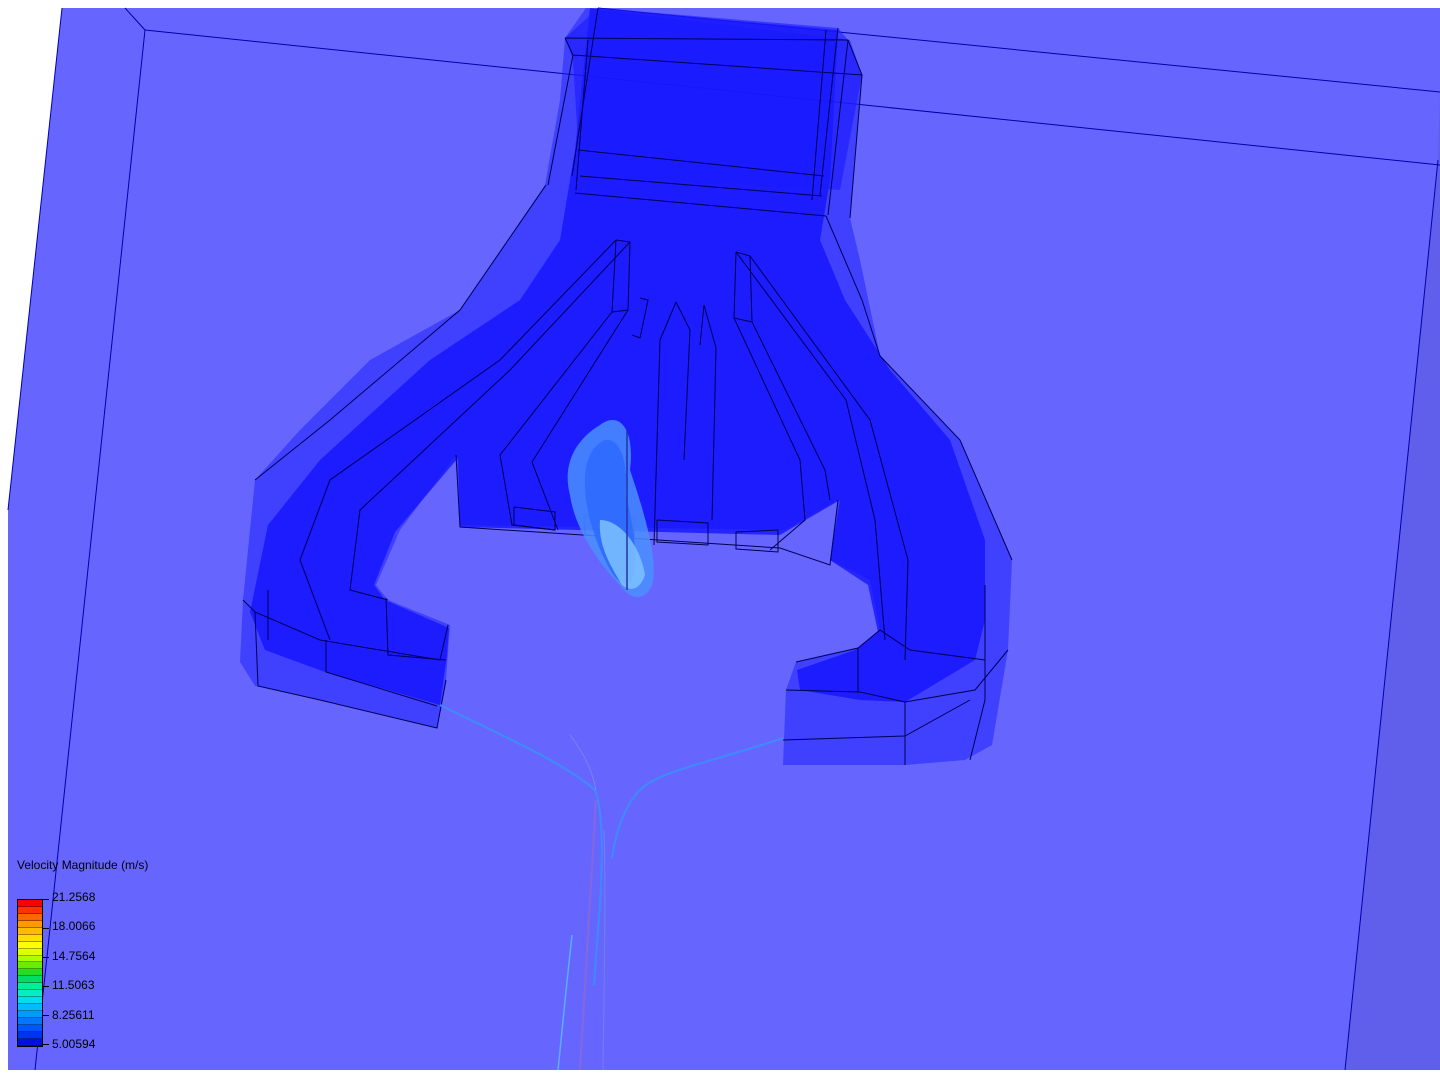 This screenshot has height=1080, width=1440. Describe the element at coordinates (74, 956) in the screenshot. I see `legend-tick-label: 14.7564` at that location.